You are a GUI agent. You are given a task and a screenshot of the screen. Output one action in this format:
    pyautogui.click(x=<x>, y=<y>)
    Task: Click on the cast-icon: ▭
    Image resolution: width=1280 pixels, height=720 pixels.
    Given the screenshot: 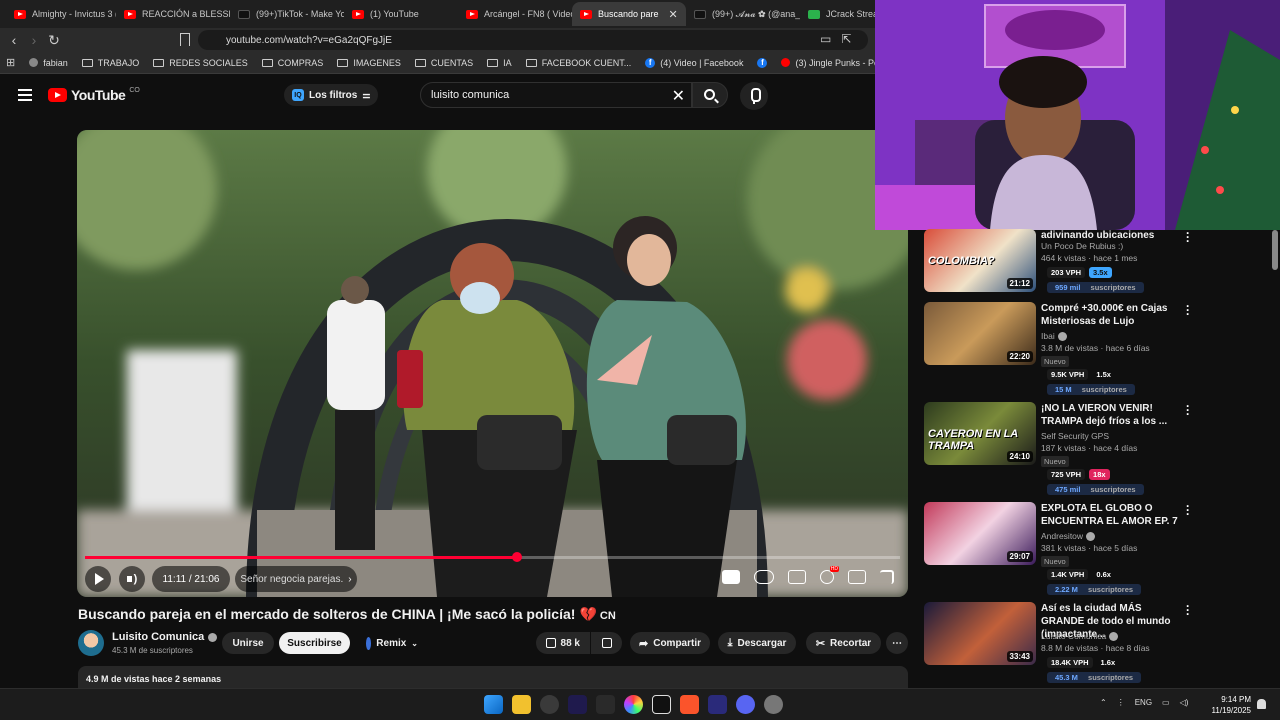 What is the action you would take?
    pyautogui.click(x=825, y=39)
    